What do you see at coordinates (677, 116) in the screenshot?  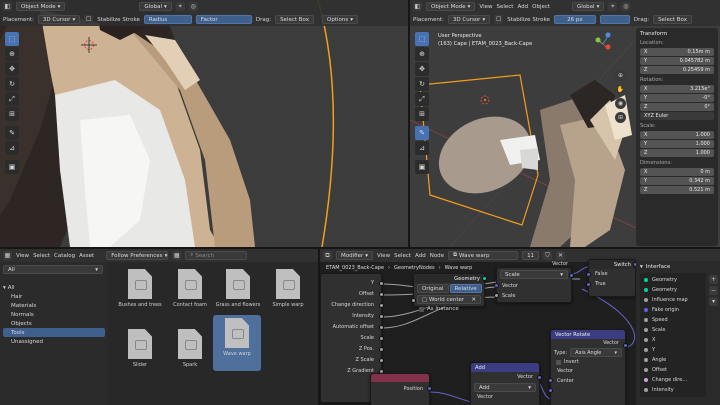 I see `rotation-mode-dropdown: XYZ Euler` at bounding box center [677, 116].